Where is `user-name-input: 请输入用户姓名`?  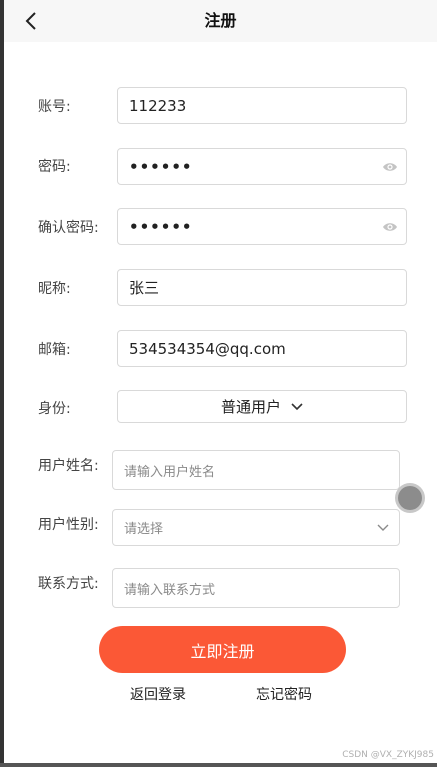
user-name-input: 请输入用户姓名 is located at coordinates (256, 470).